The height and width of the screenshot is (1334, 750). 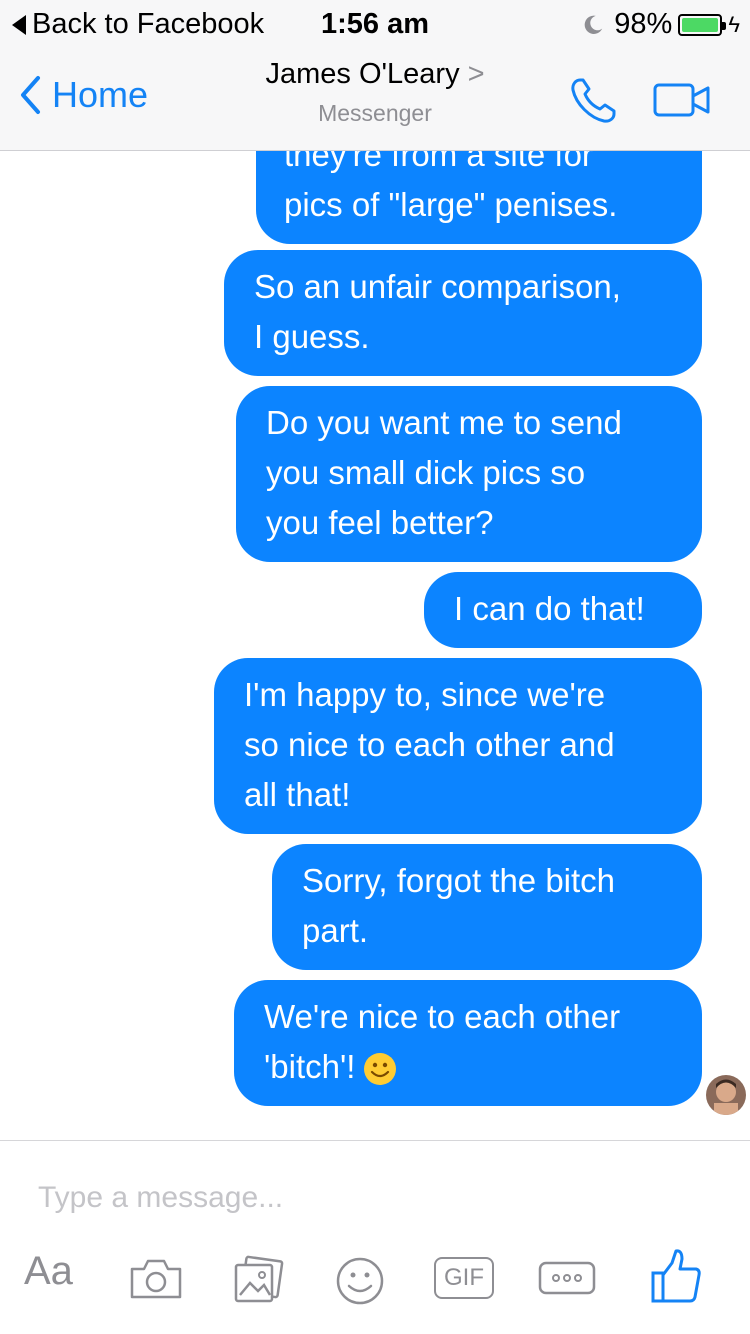 What do you see at coordinates (702, 24) in the screenshot?
I see `battery-icon` at bounding box center [702, 24].